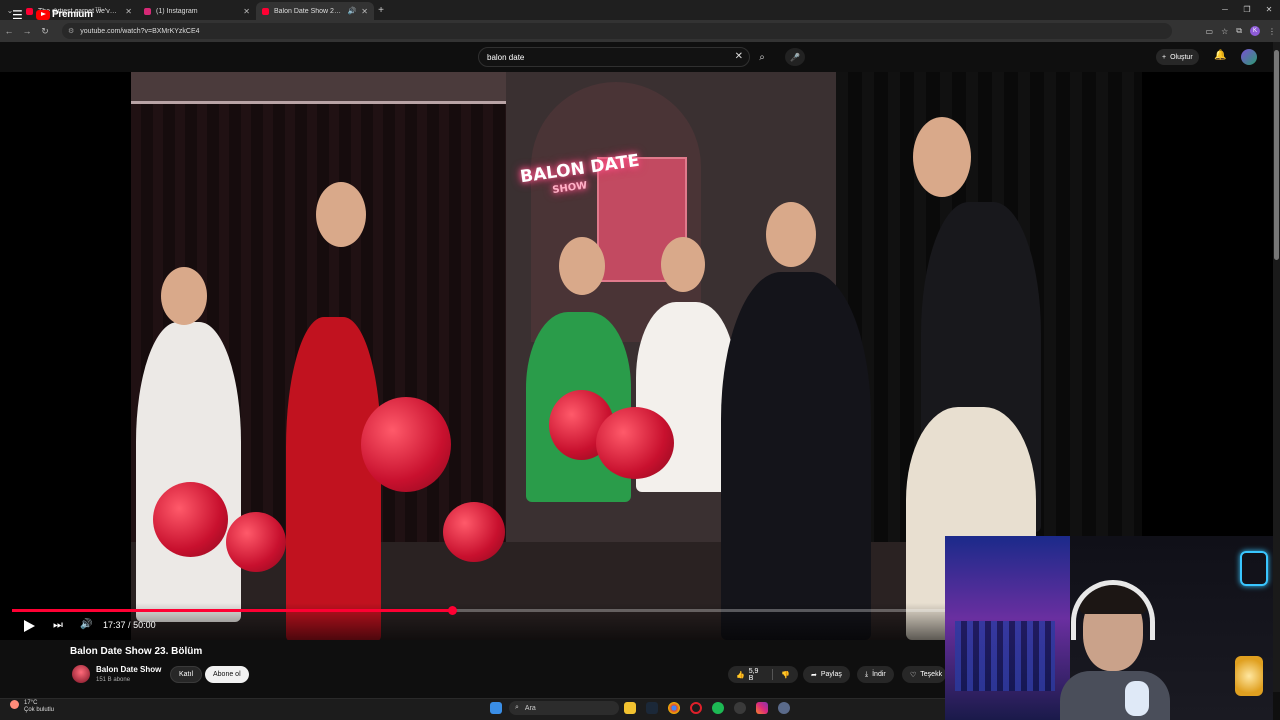 The height and width of the screenshot is (720, 1280). I want to click on cast-icon: ▭, so click(1210, 31).